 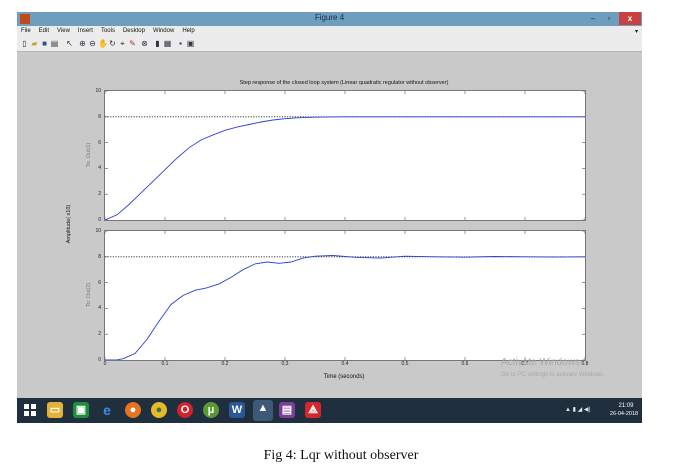 What do you see at coordinates (540, 362) in the screenshot?
I see `activate-windows-watermark: Activate Windows` at bounding box center [540, 362].